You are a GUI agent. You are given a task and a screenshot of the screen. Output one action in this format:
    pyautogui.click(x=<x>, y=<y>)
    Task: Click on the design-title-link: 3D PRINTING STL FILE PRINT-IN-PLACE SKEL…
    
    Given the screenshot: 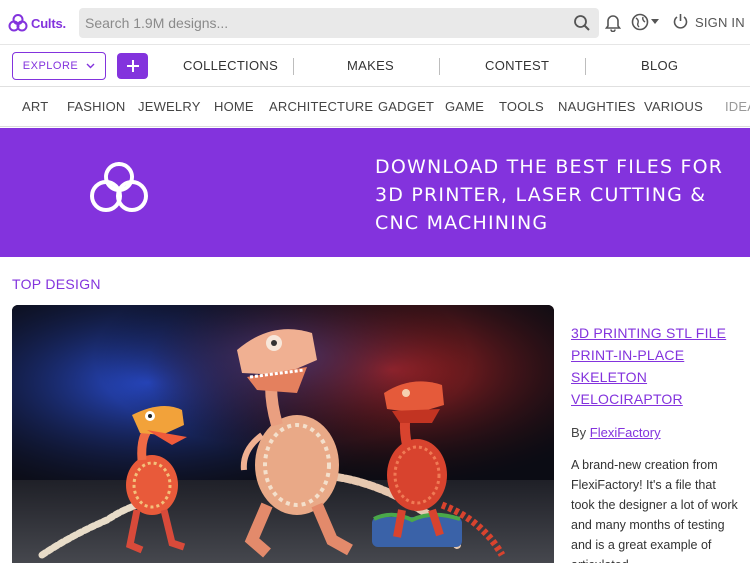 What is the action you would take?
    pyautogui.click(x=656, y=366)
    